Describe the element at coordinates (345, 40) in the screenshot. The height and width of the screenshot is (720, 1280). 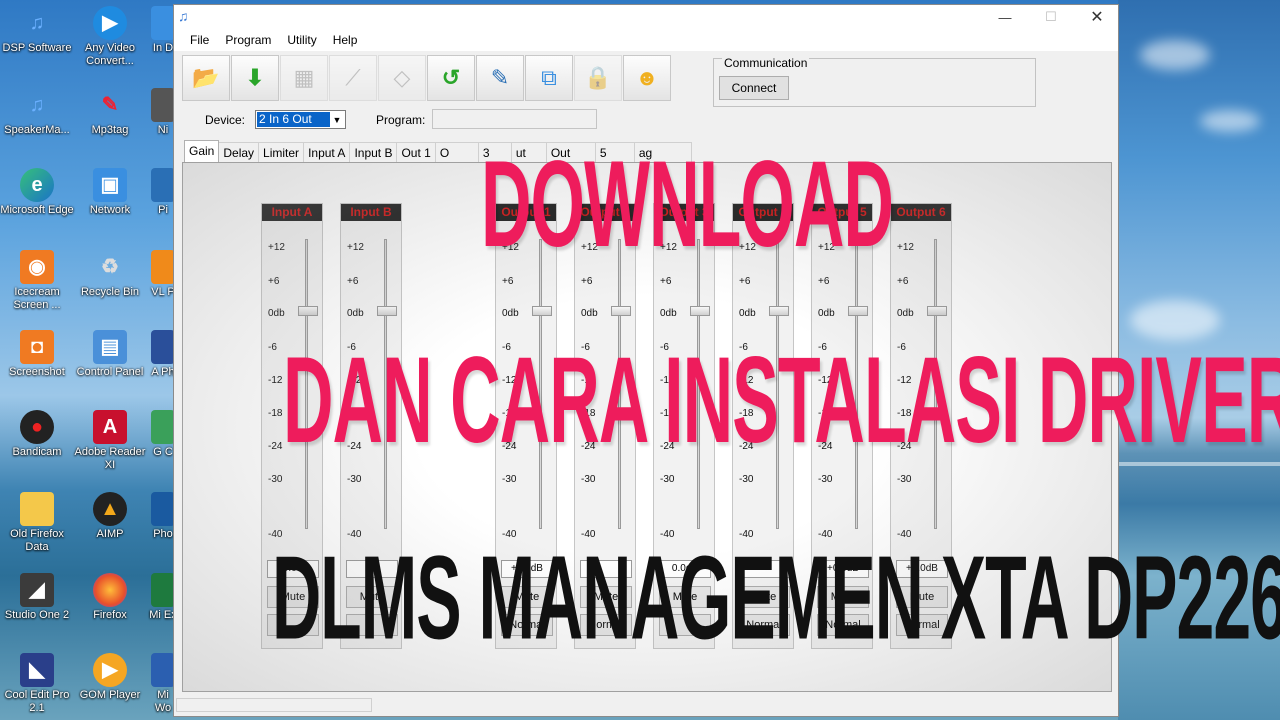
I see `menu-help: Help` at that location.